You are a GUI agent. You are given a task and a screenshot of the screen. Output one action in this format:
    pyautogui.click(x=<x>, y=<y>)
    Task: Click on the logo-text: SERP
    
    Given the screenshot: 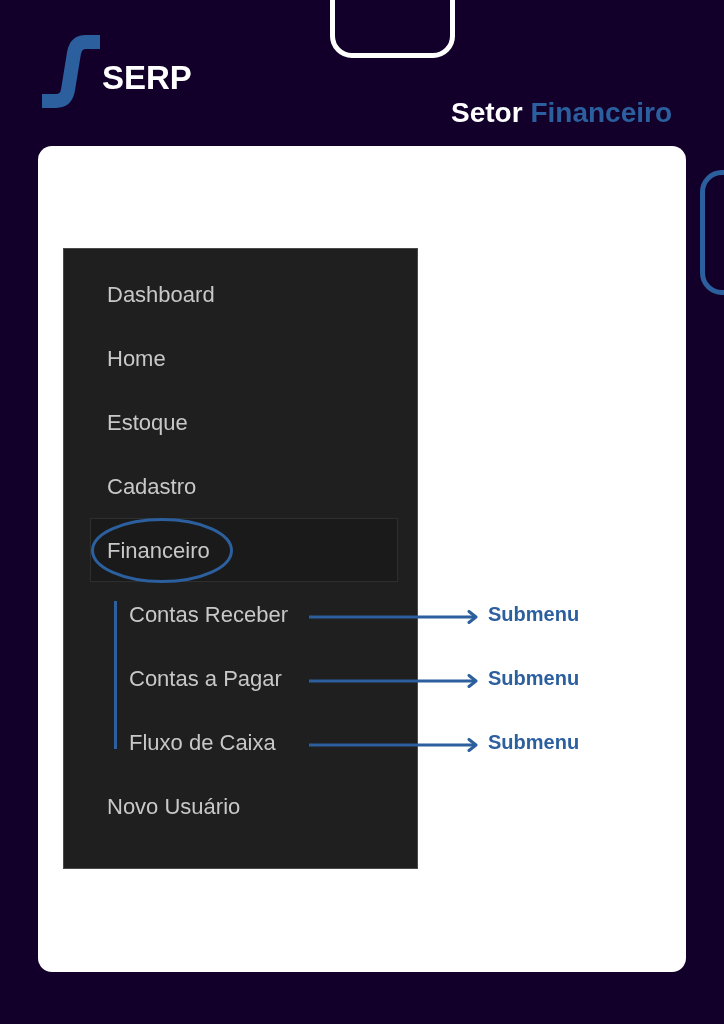 What is the action you would take?
    pyautogui.click(x=147, y=77)
    